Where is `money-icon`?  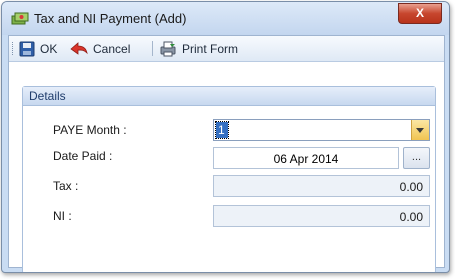
money-icon is located at coordinates (20, 18).